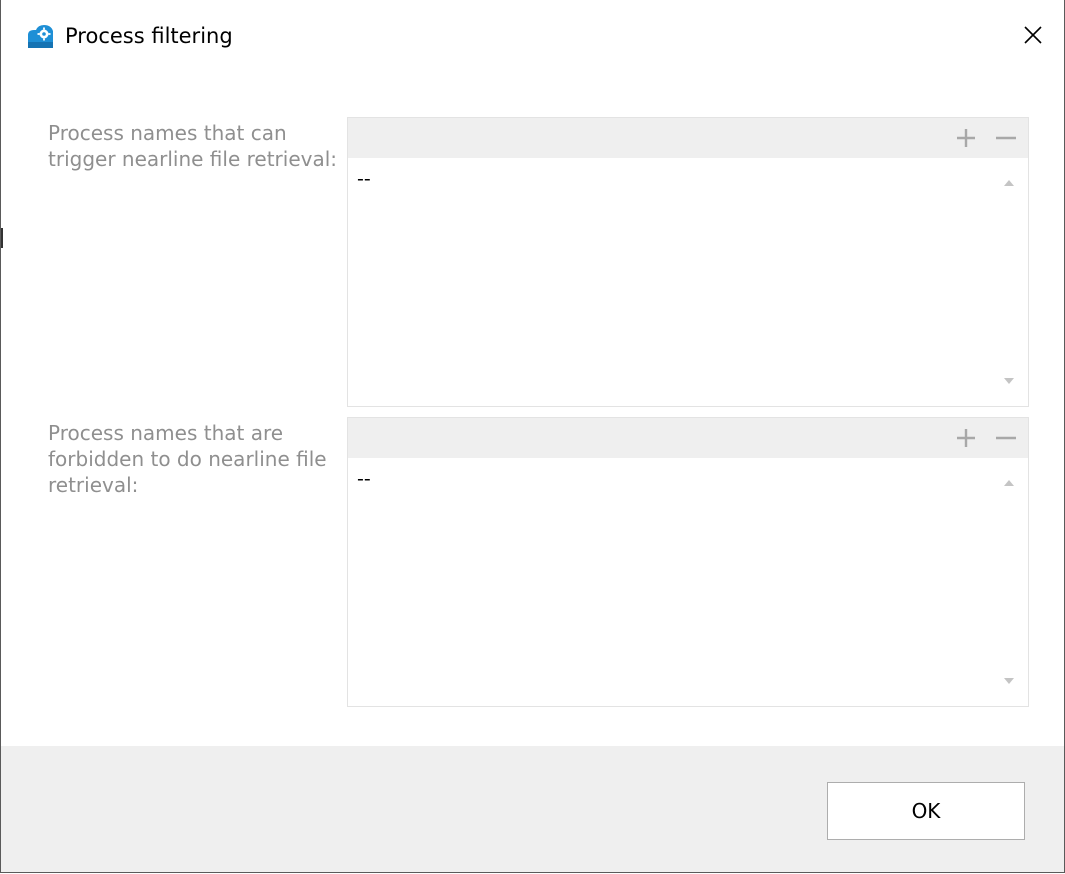  What do you see at coordinates (532, 809) in the screenshot?
I see `dialog-footer: OK` at bounding box center [532, 809].